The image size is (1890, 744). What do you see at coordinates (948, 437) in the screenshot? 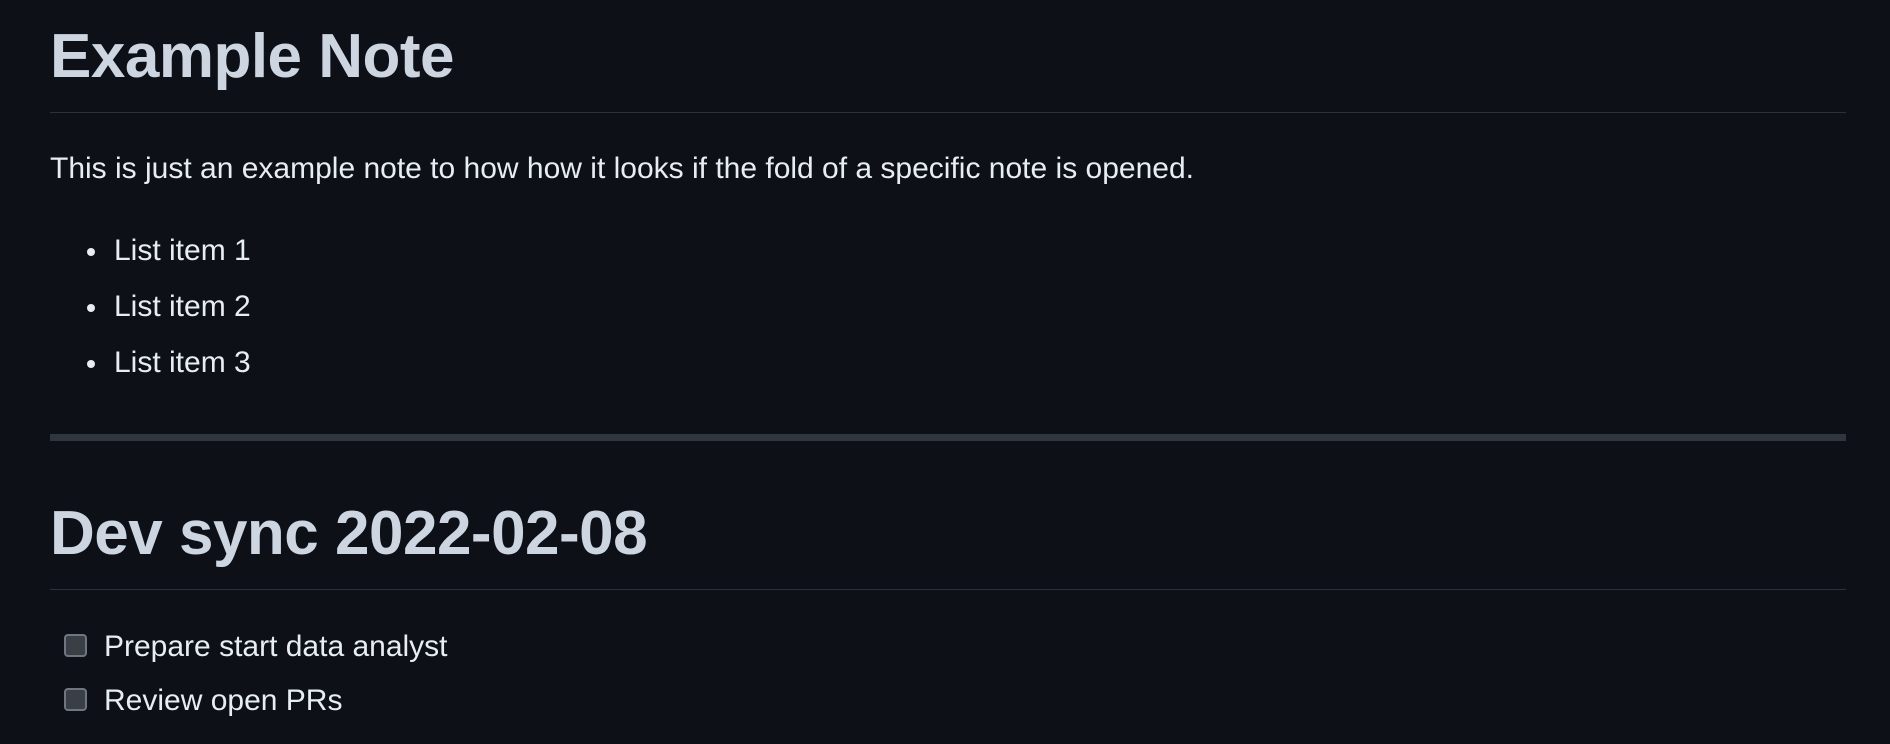
I see `note-separator` at bounding box center [948, 437].